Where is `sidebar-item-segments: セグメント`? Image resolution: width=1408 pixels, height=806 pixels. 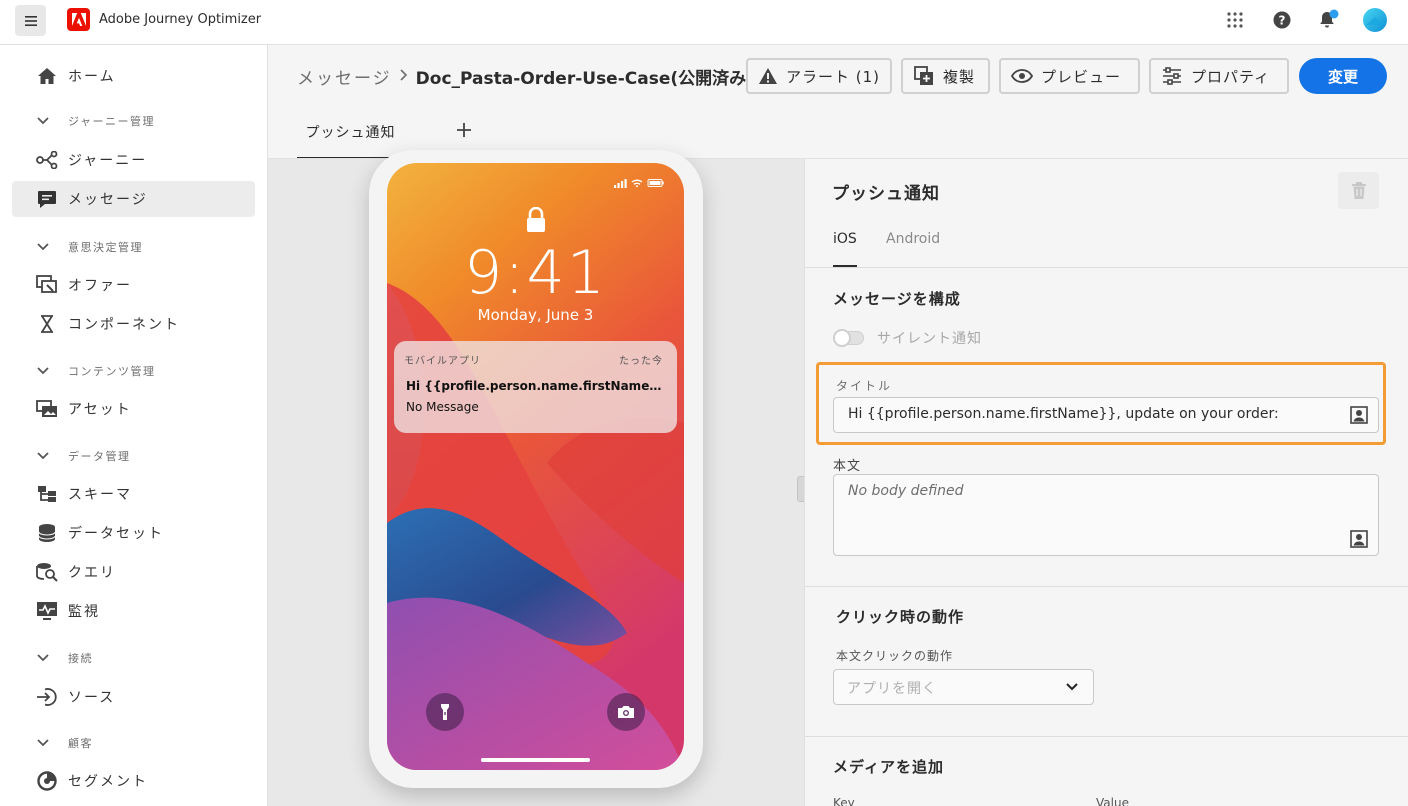 sidebar-item-segments: セグメント is located at coordinates (133, 781).